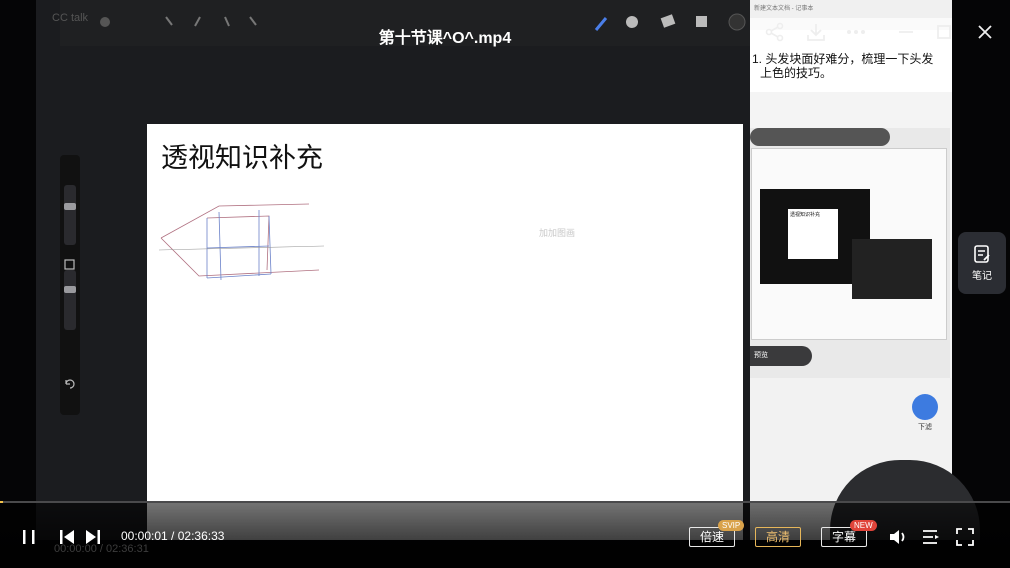 Image resolution: width=1010 pixels, height=568 pixels. Describe the element at coordinates (816, 32) in the screenshot. I see `download-icon` at that location.